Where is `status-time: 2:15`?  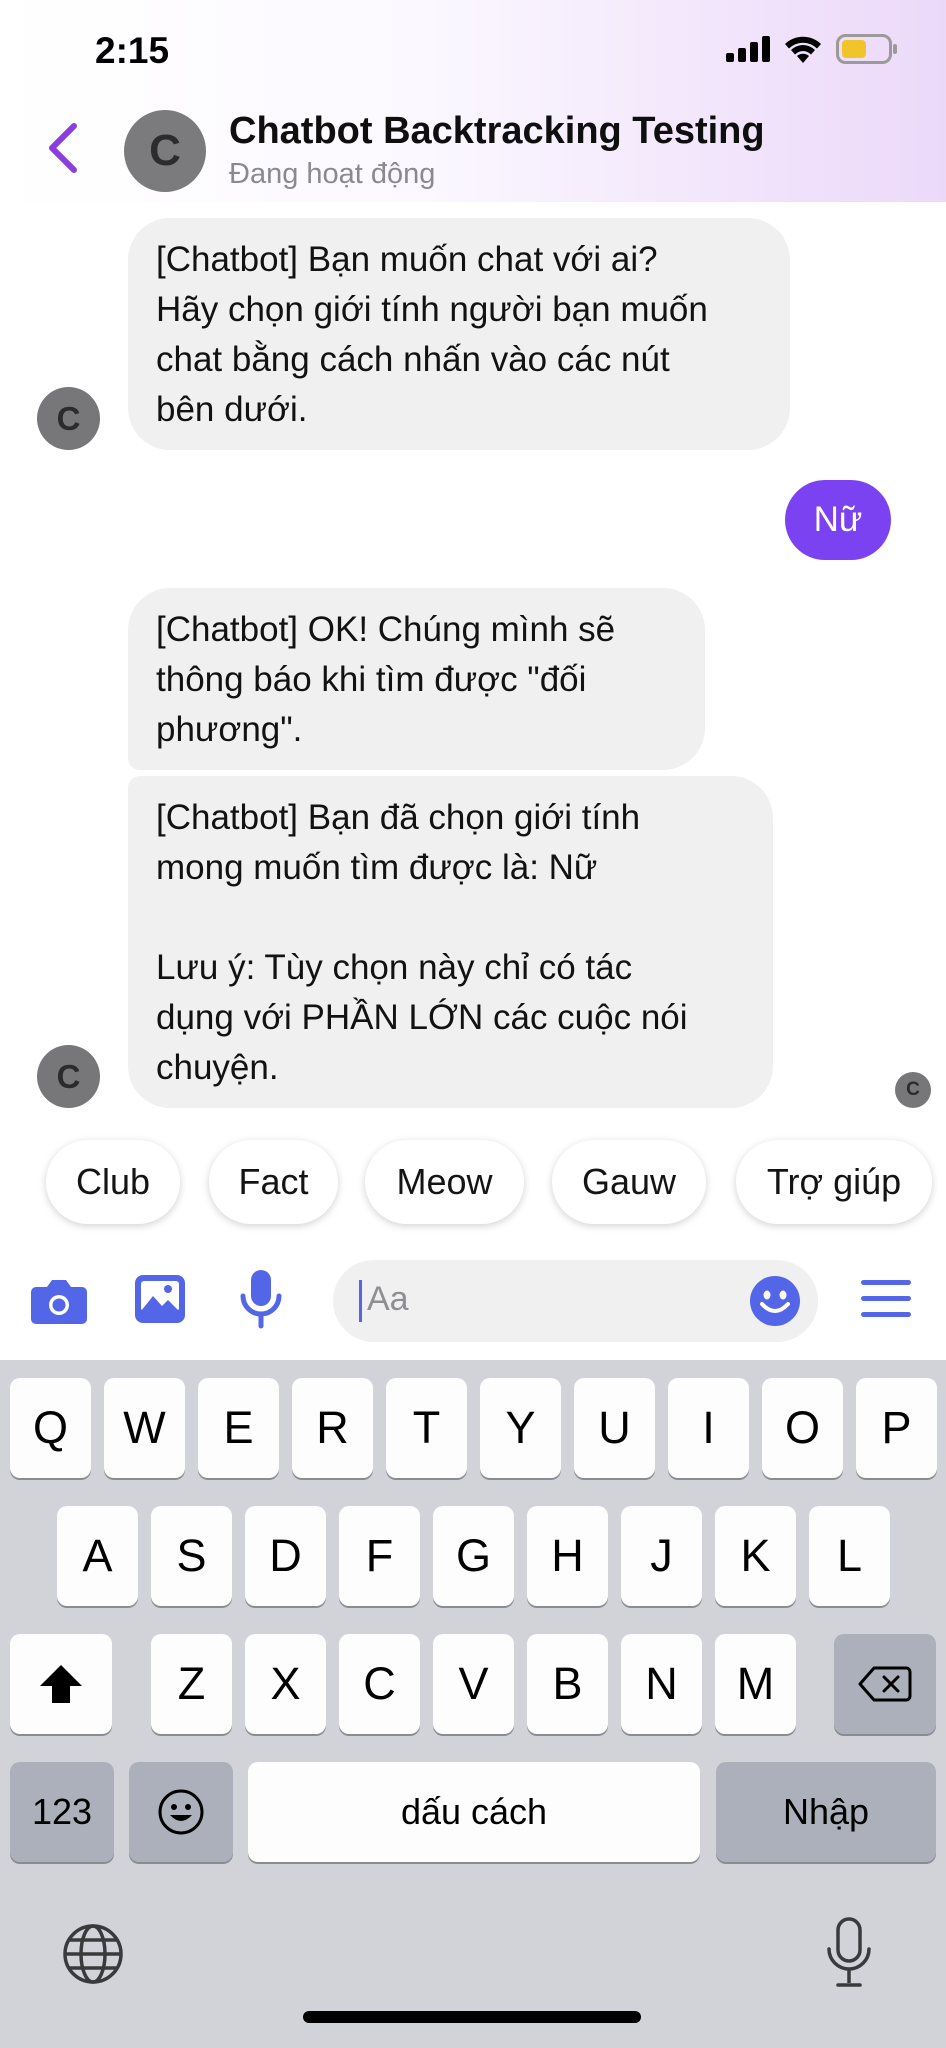 status-time: 2:15 is located at coordinates (132, 50).